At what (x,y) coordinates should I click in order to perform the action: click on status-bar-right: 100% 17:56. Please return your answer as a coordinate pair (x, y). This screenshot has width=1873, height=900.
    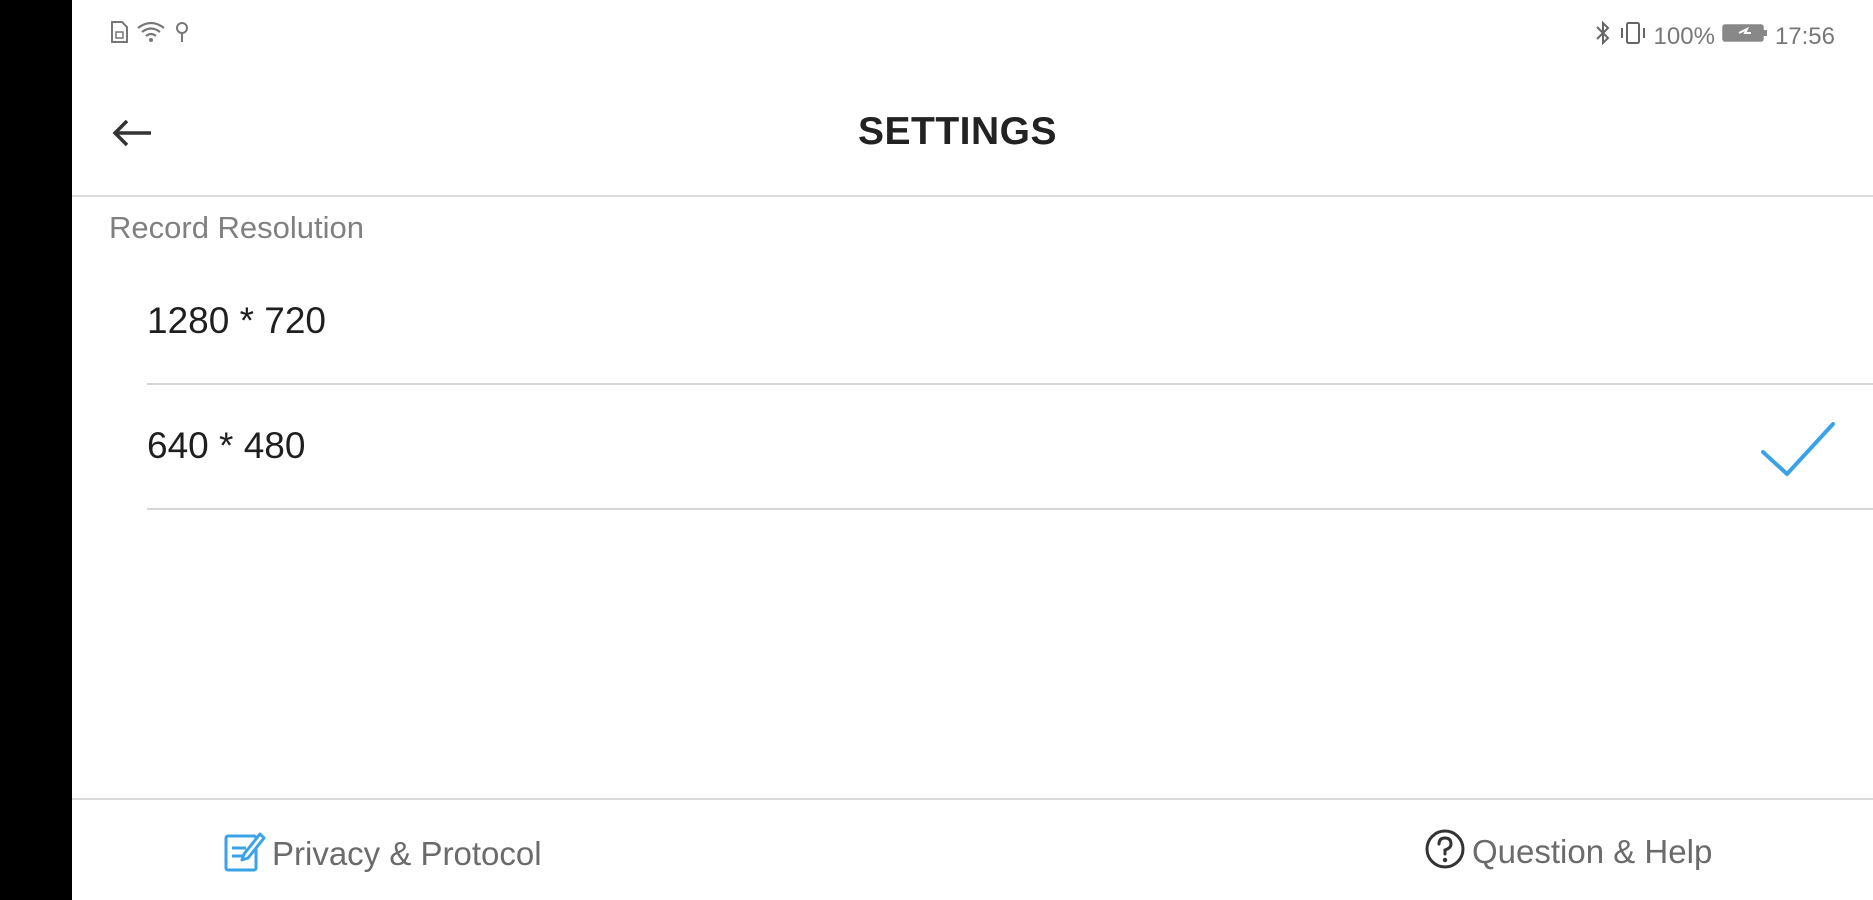
    Looking at the image, I should click on (1714, 36).